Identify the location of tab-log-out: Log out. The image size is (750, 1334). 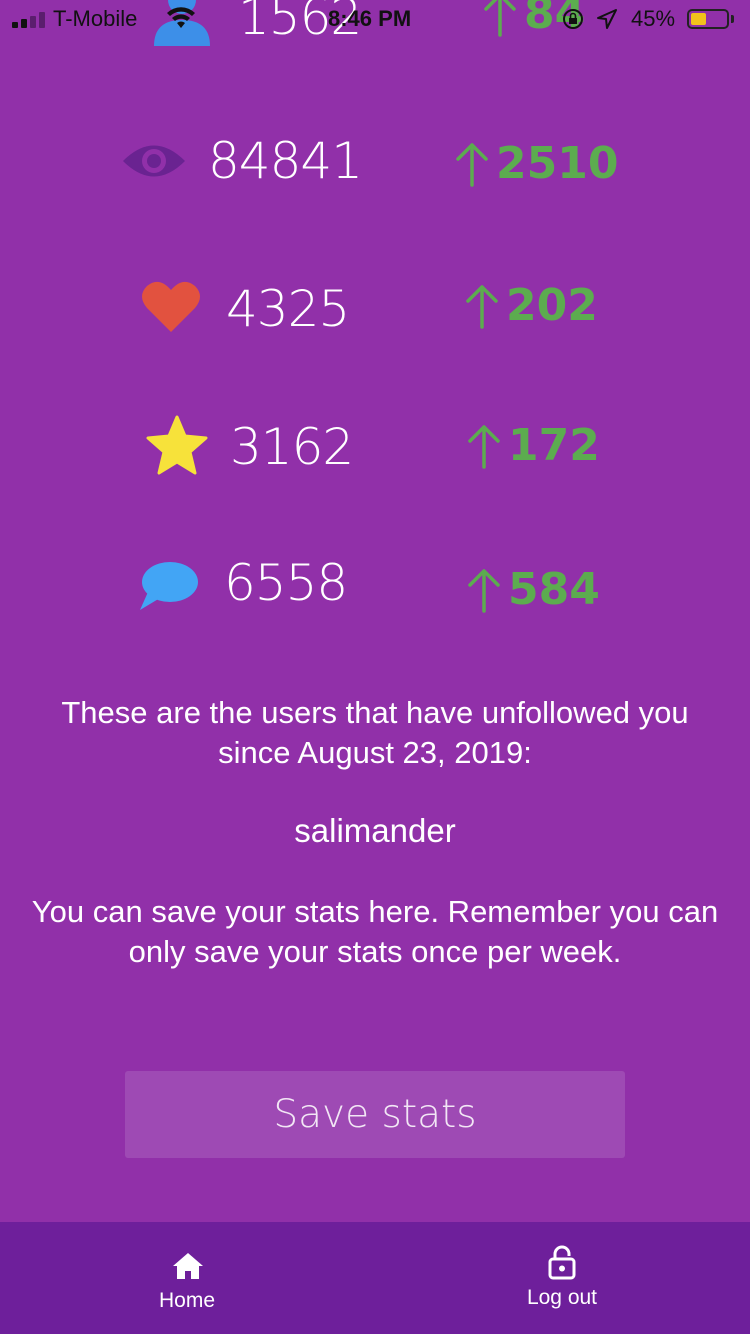
(562, 1278).